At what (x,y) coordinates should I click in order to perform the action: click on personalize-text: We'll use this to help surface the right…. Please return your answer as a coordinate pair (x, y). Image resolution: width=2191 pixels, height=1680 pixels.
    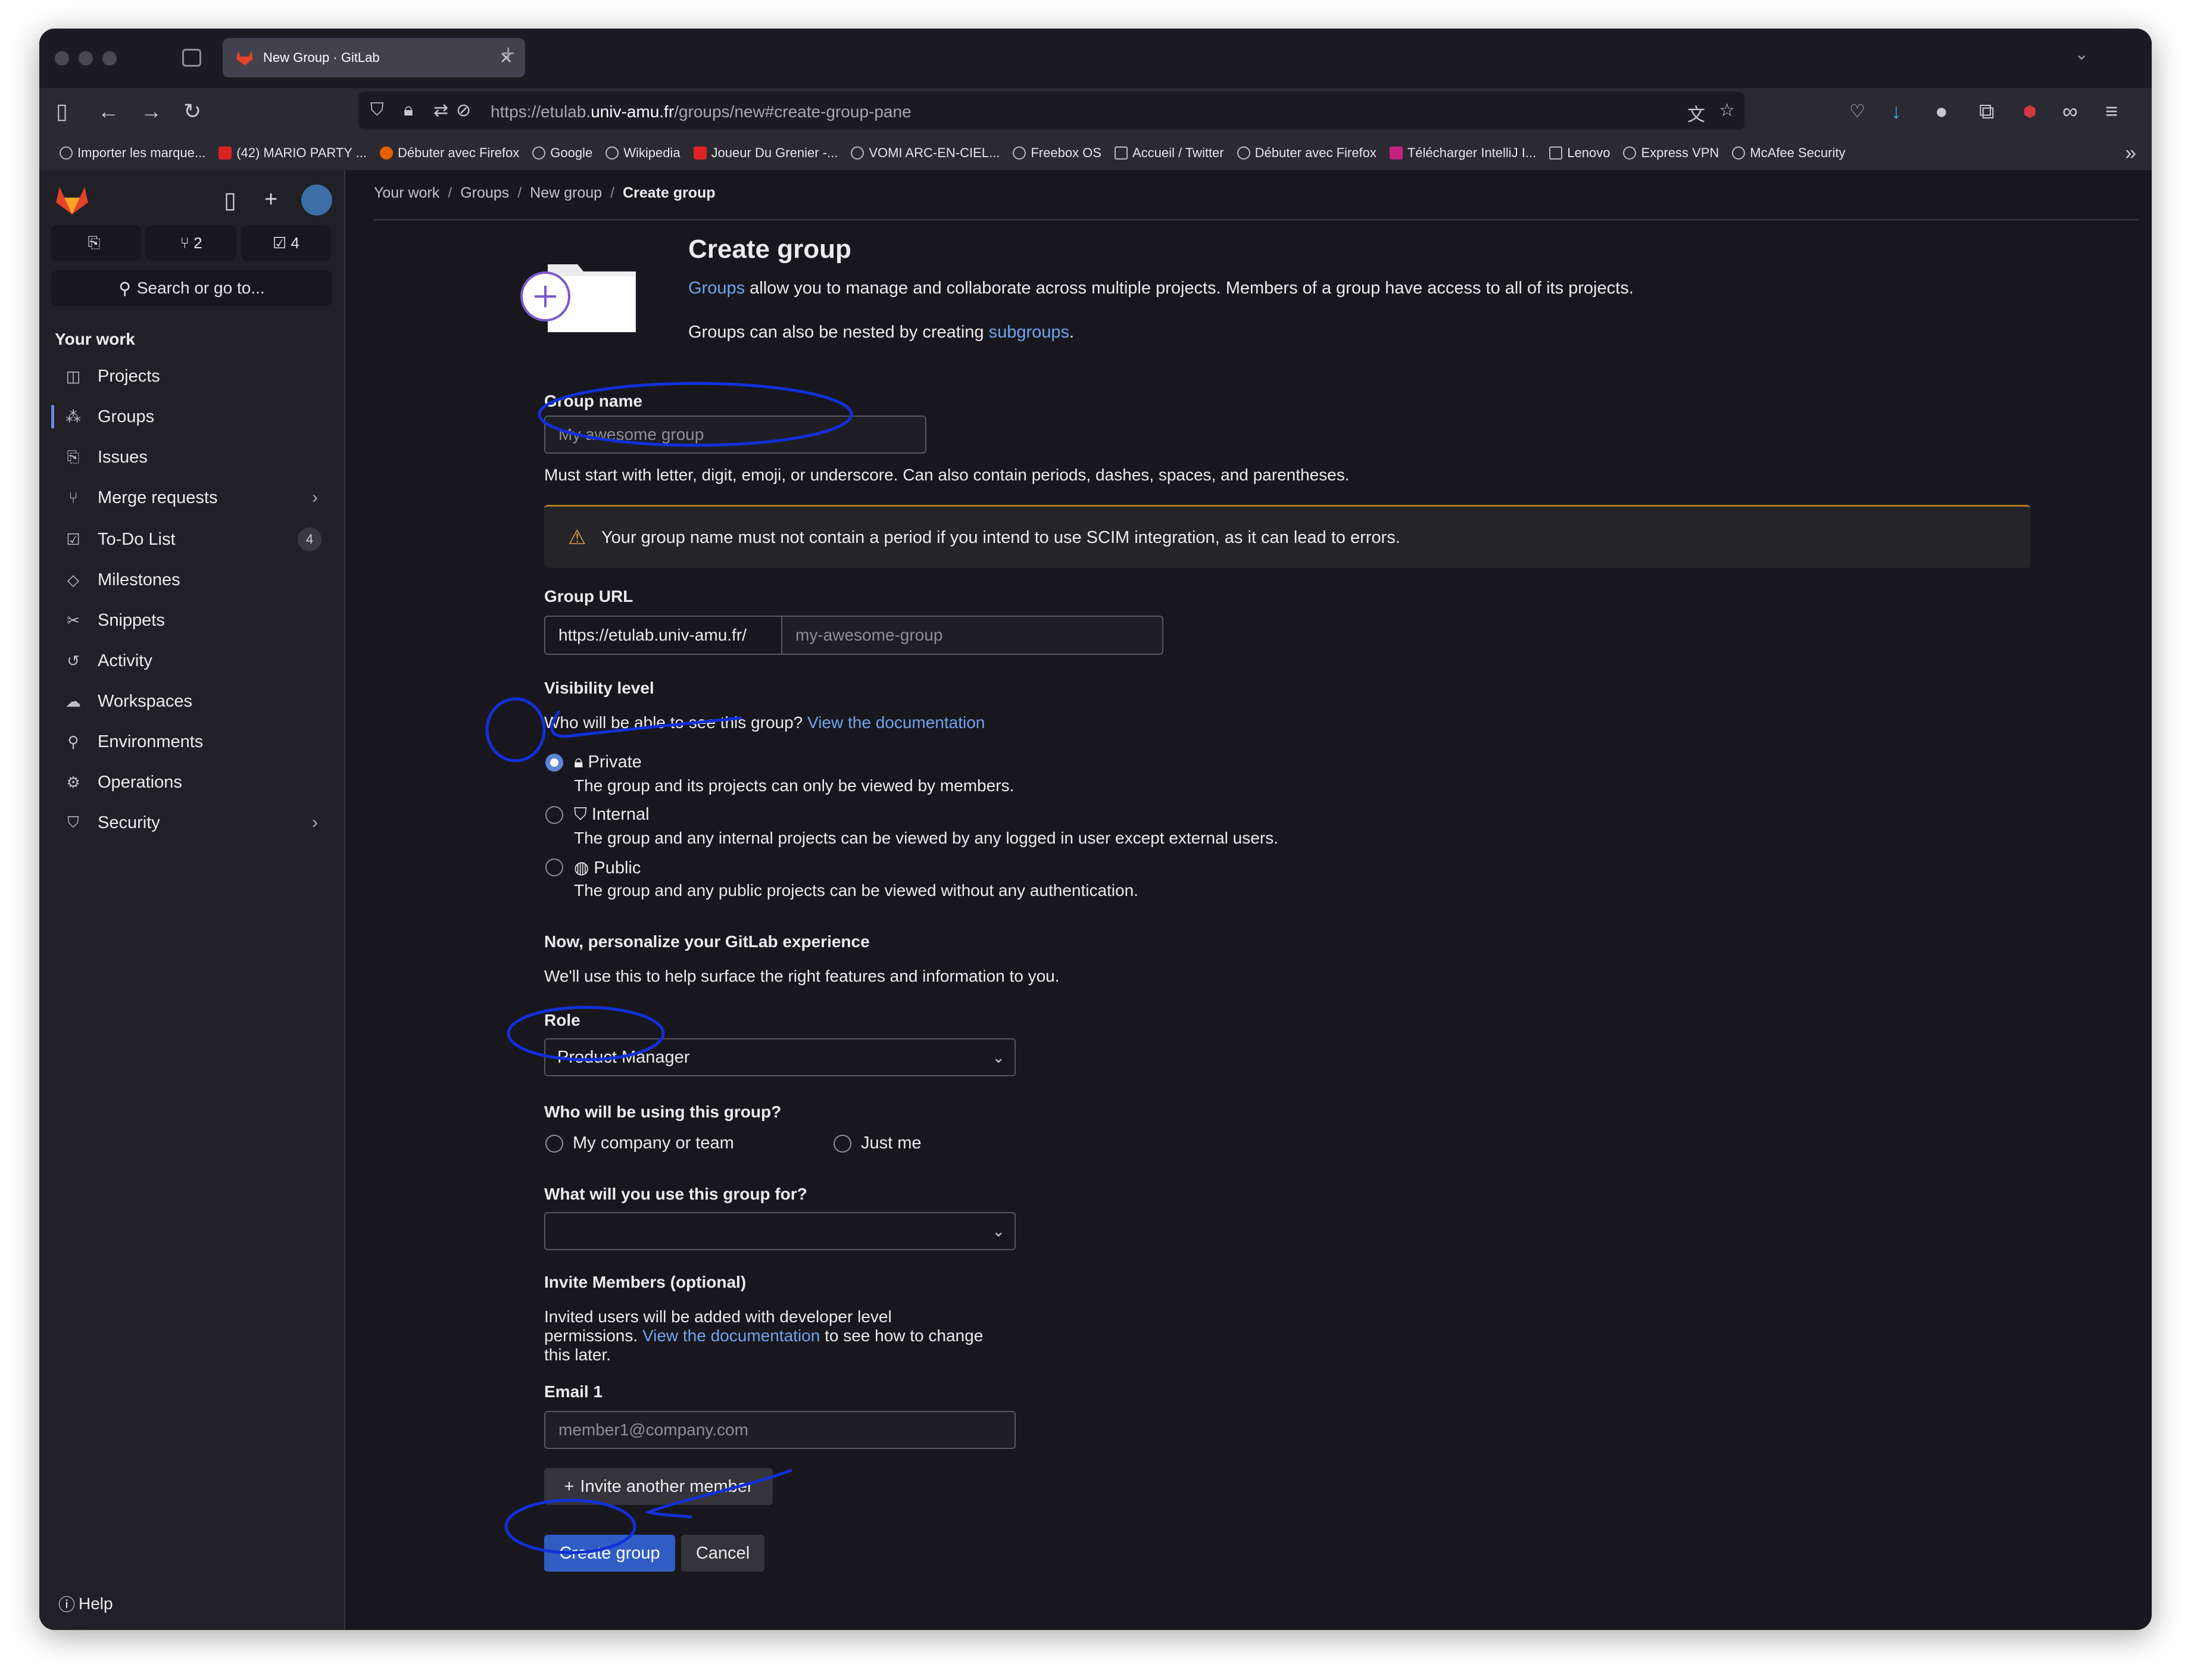
    Looking at the image, I should click on (802, 976).